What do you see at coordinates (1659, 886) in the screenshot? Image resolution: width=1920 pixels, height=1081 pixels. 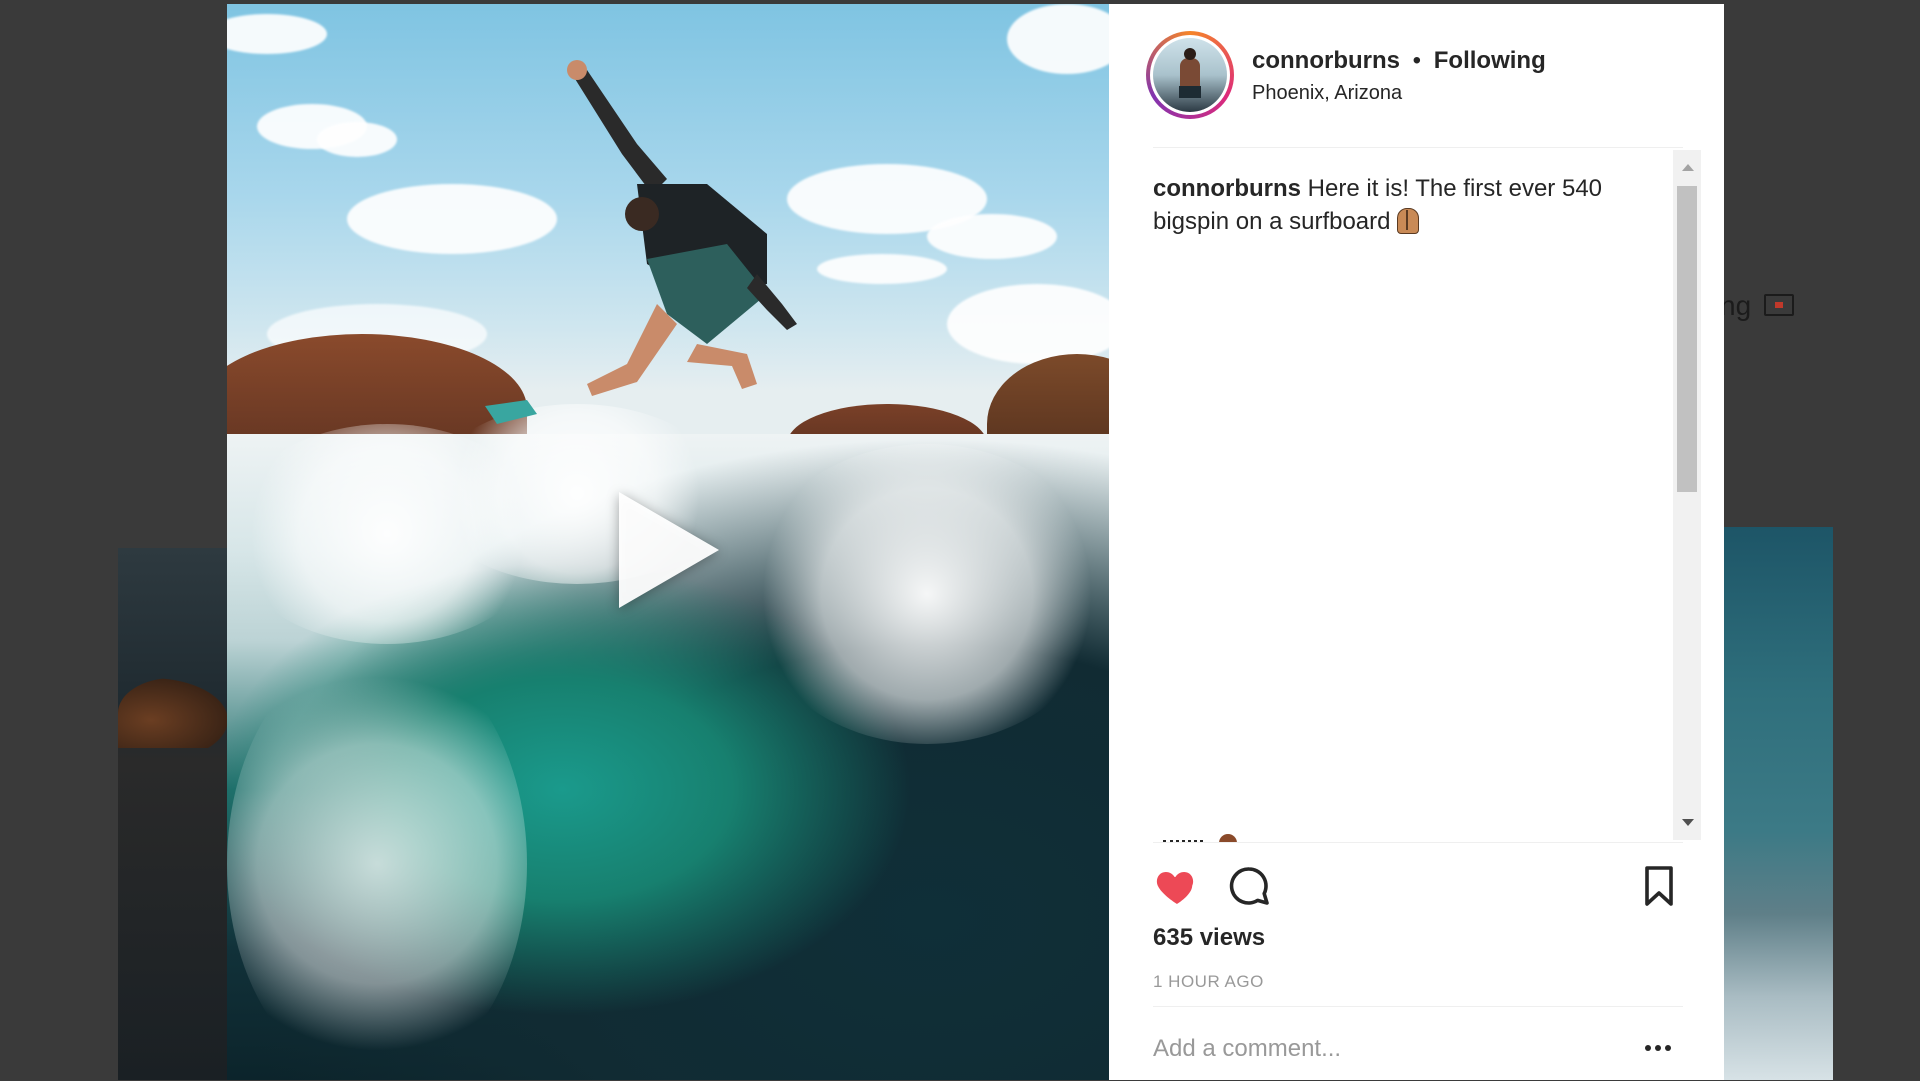 I see `bookmark-icon` at bounding box center [1659, 886].